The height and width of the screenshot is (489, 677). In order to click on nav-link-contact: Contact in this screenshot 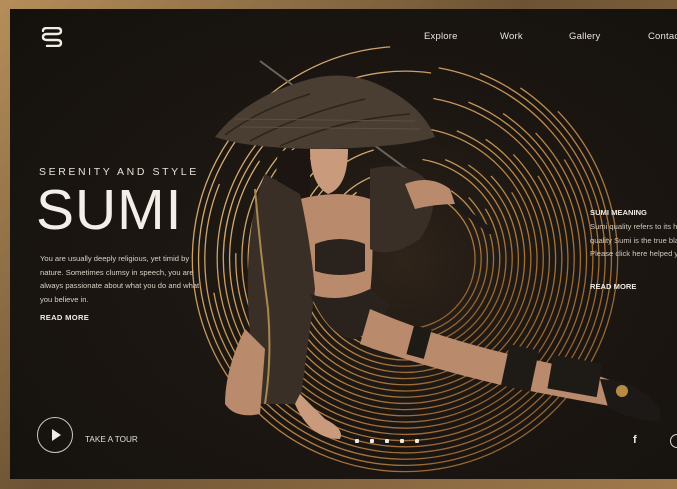, I will do `click(662, 36)`.